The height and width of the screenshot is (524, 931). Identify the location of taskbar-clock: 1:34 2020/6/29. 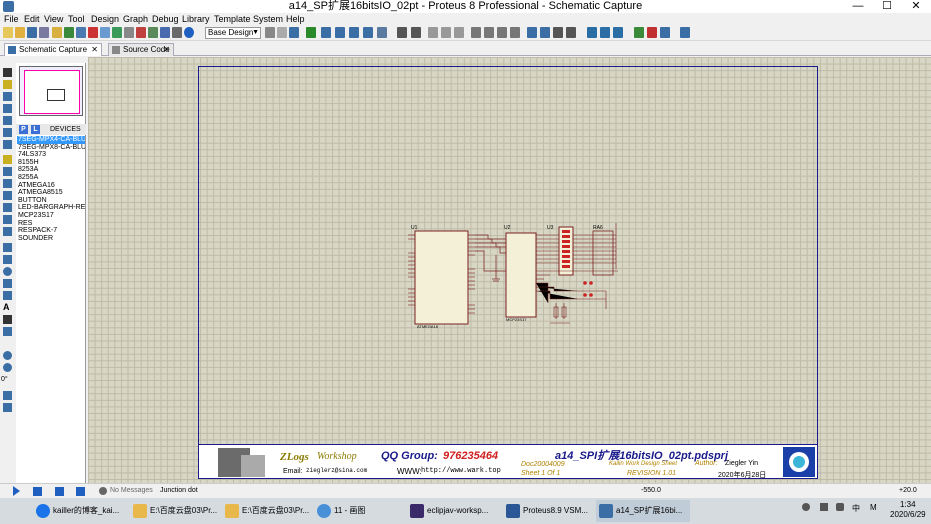
(908, 510).